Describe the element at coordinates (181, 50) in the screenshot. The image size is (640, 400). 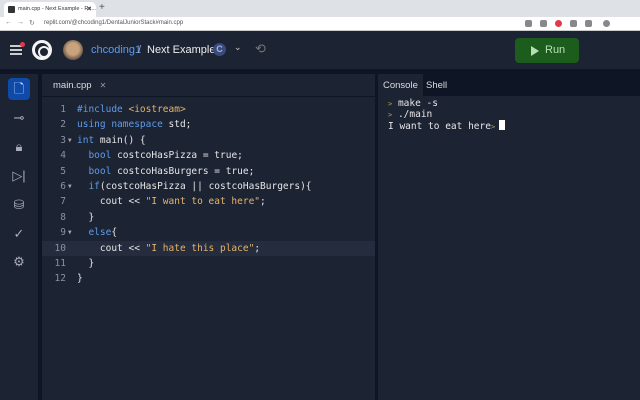
I see `project-name: Next Example` at that location.